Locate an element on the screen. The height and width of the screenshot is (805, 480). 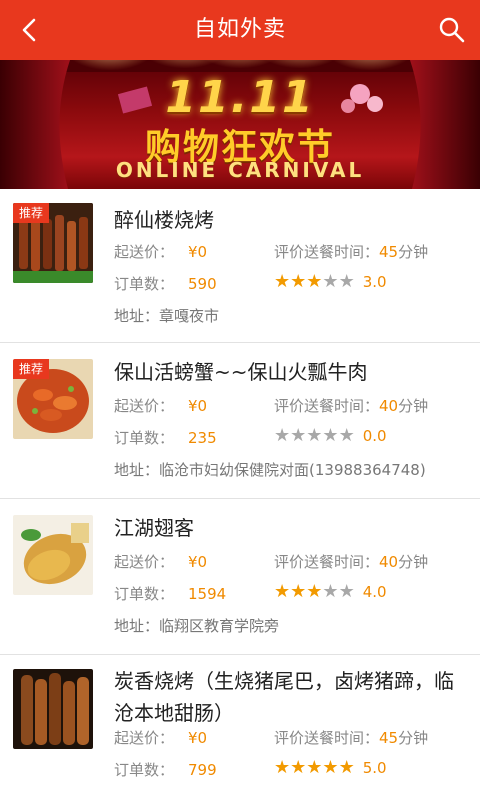
page-title: 自如外卖 is located at coordinates (239, 29).